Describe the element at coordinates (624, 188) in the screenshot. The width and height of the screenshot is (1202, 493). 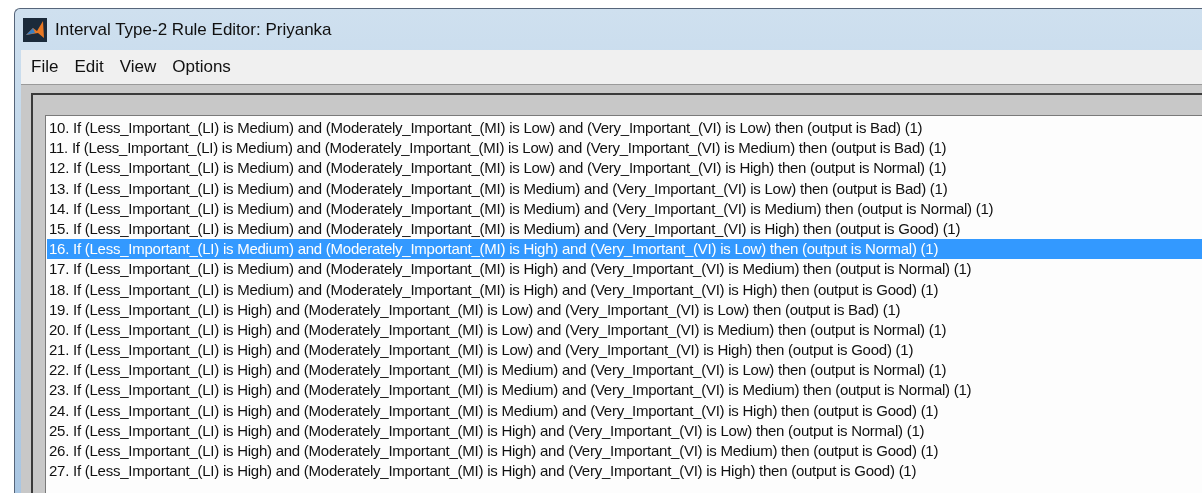
I see `rule-item: 13. If (Less_Important_(LI) is Medium) and (Moderately_Important_(MI) is Medium) and (Very_Important_(VI) is Low) then (output is Bad) (1)` at that location.